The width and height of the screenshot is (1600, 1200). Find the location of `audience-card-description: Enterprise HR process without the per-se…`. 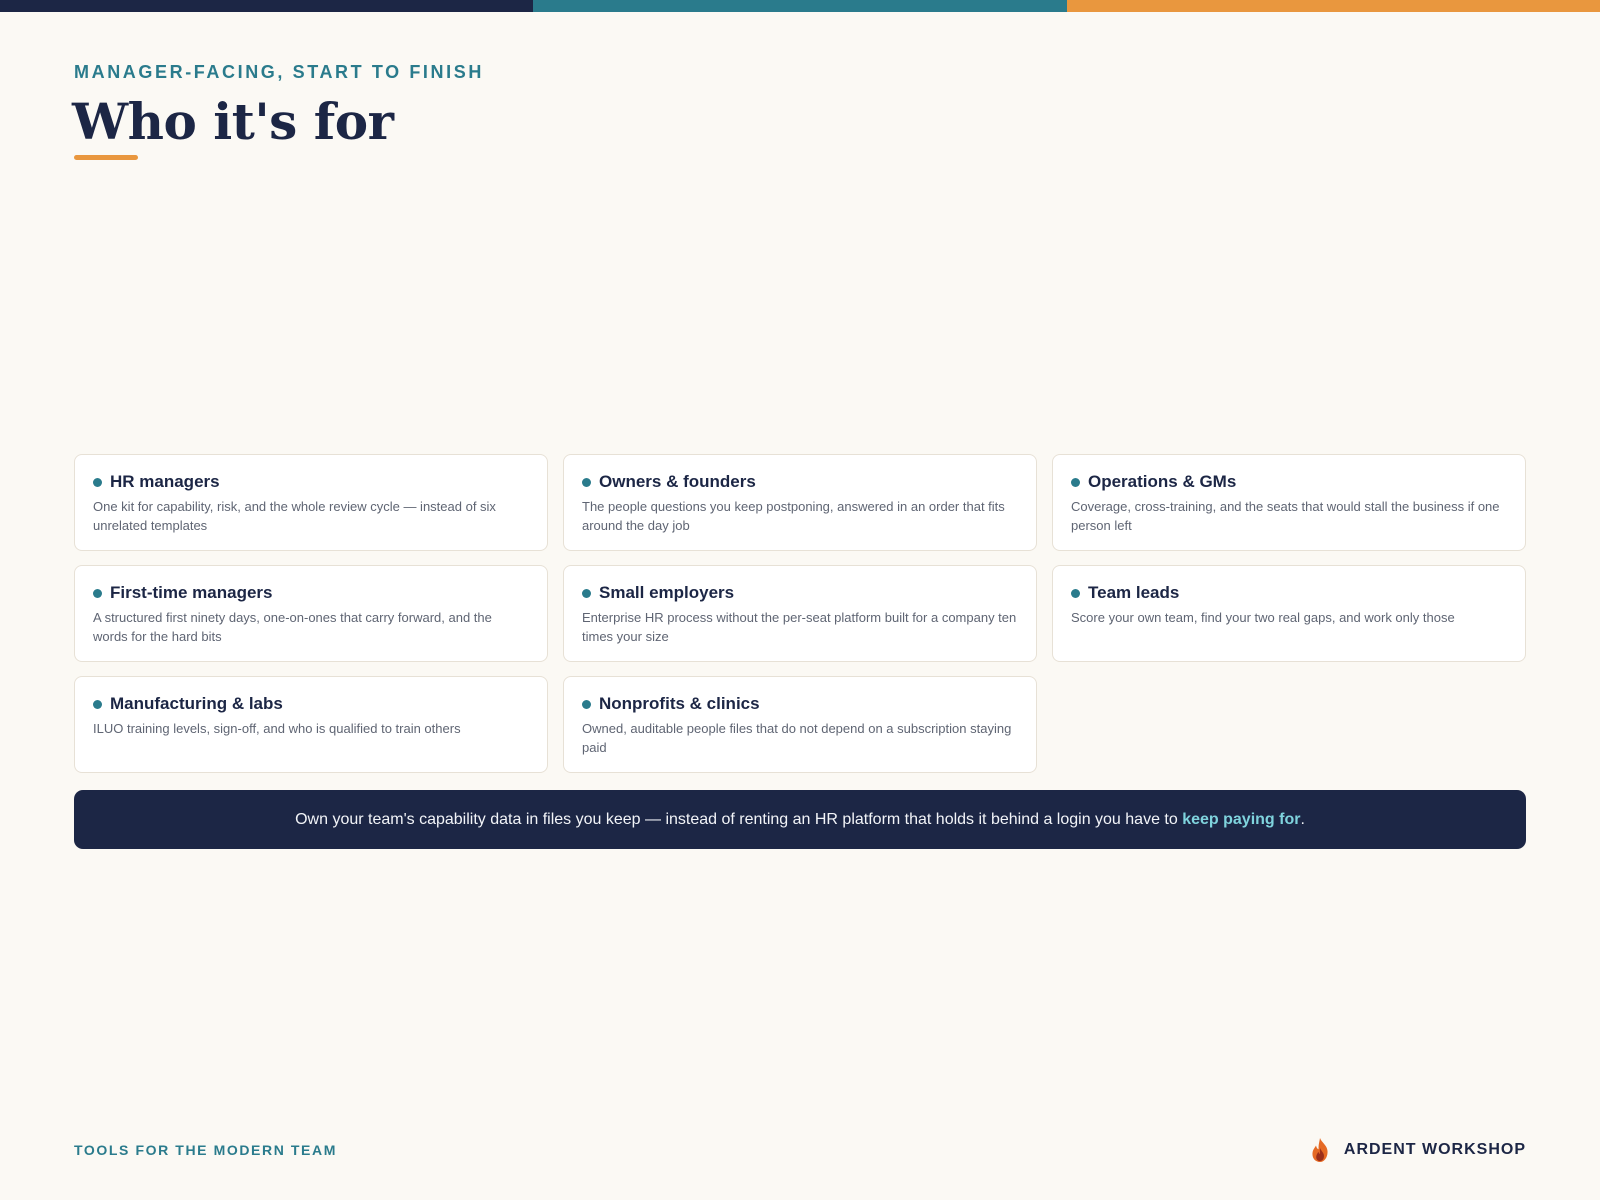

audience-card-description: Enterprise HR process without the per-se… is located at coordinates (799, 627).